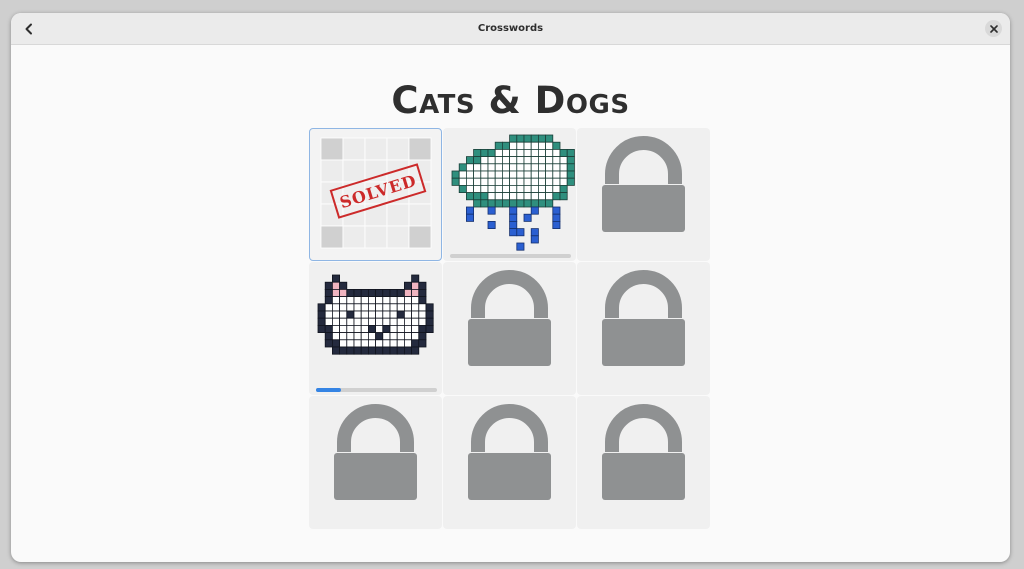 Image resolution: width=1024 pixels, height=569 pixels. What do you see at coordinates (510, 100) in the screenshot?
I see `puzzle-set-title: Cats & Dogs` at bounding box center [510, 100].